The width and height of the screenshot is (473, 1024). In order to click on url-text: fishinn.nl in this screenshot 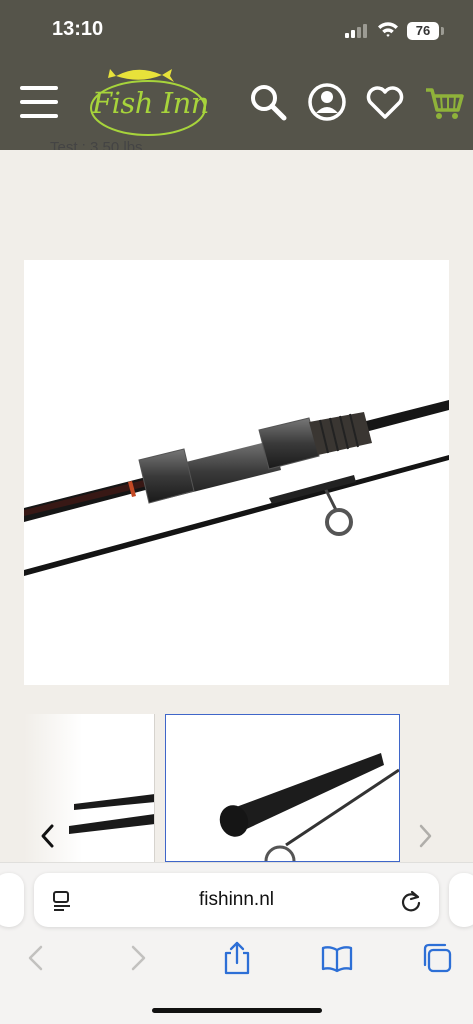, I will do `click(236, 900)`.